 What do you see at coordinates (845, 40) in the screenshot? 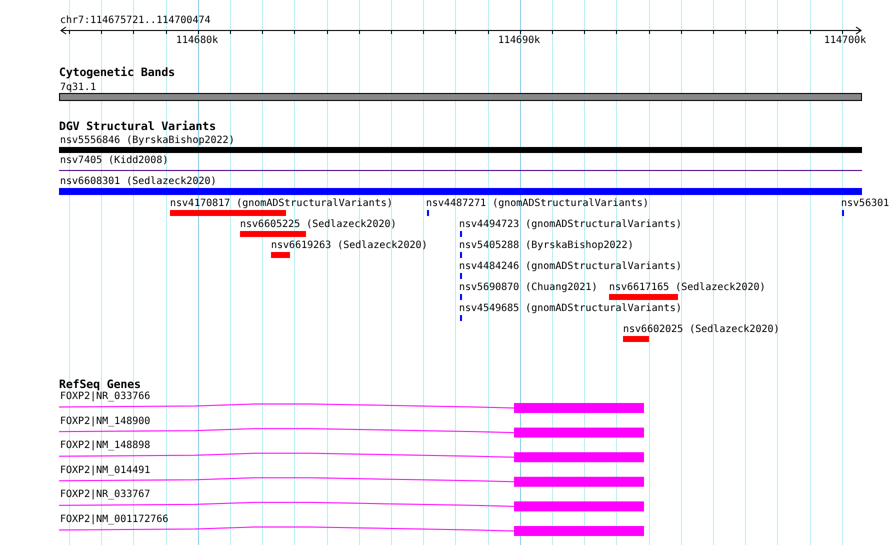
I see `tick-label: 114700k` at bounding box center [845, 40].